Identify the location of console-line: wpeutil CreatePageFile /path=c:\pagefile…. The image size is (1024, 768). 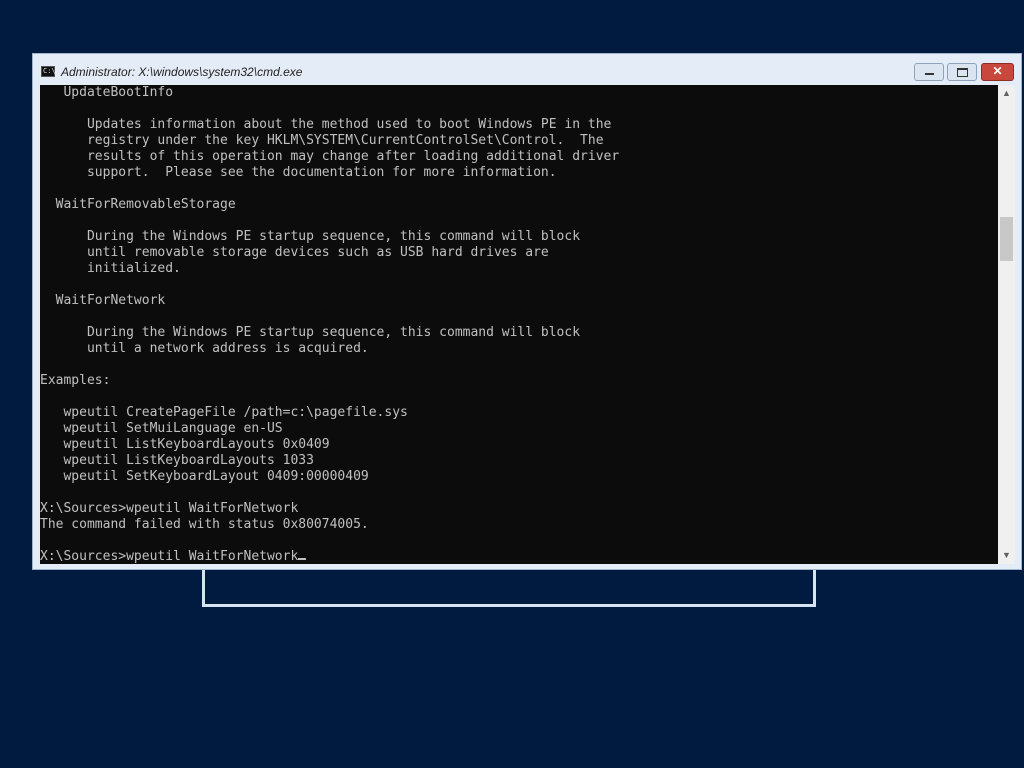
(224, 412).